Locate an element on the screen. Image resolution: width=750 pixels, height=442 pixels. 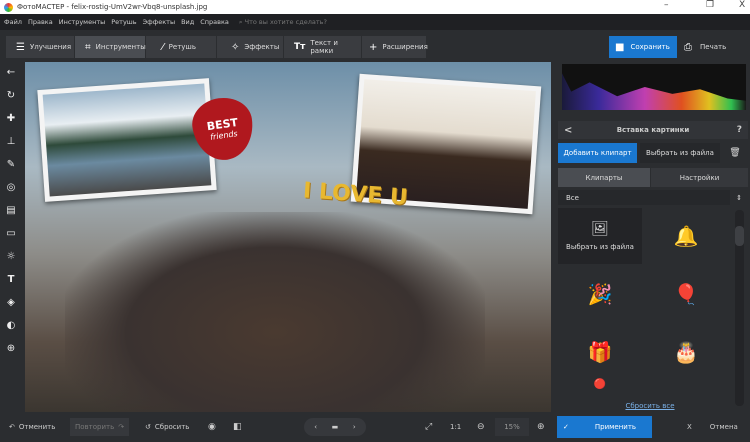
tab-tools: ⌗ Инструменты is located at coordinates (110, 47).